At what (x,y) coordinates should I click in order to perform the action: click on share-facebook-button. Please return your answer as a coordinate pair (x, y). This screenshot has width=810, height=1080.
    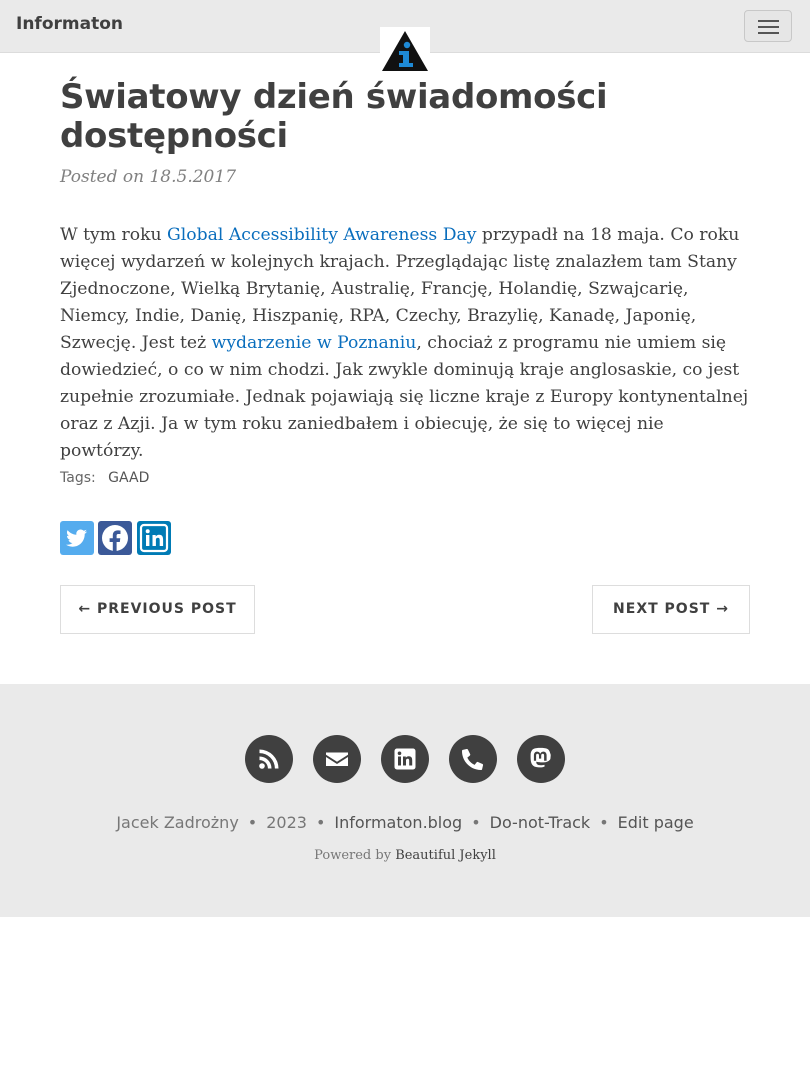
    Looking at the image, I should click on (115, 538).